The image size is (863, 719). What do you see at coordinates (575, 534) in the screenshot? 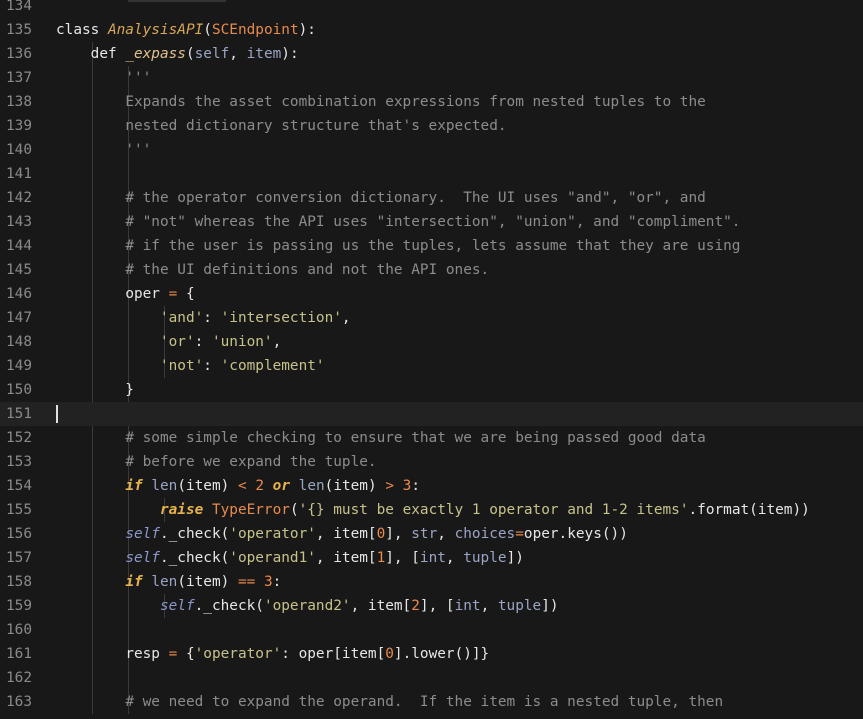
I see `code-token: oper.keys())` at bounding box center [575, 534].